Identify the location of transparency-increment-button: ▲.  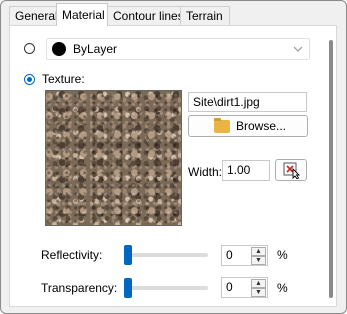
(258, 283).